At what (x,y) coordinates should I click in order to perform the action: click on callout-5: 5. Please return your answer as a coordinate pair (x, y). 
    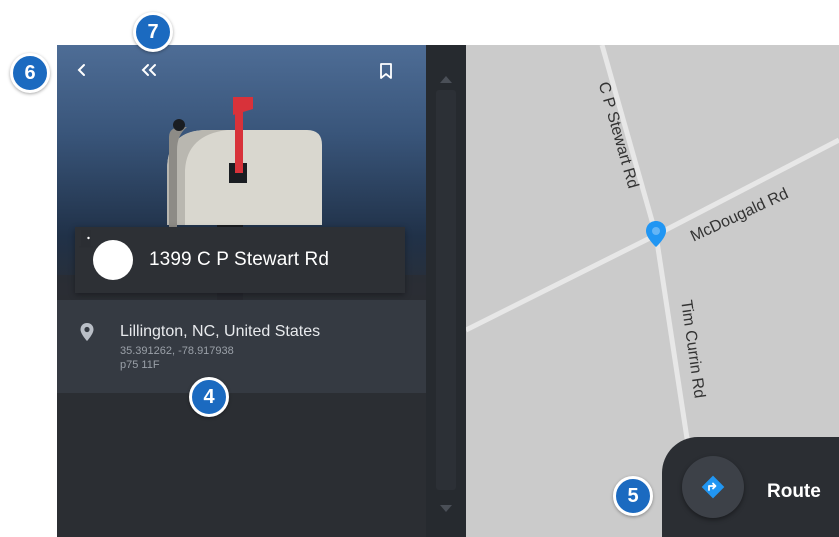
    Looking at the image, I should click on (633, 496).